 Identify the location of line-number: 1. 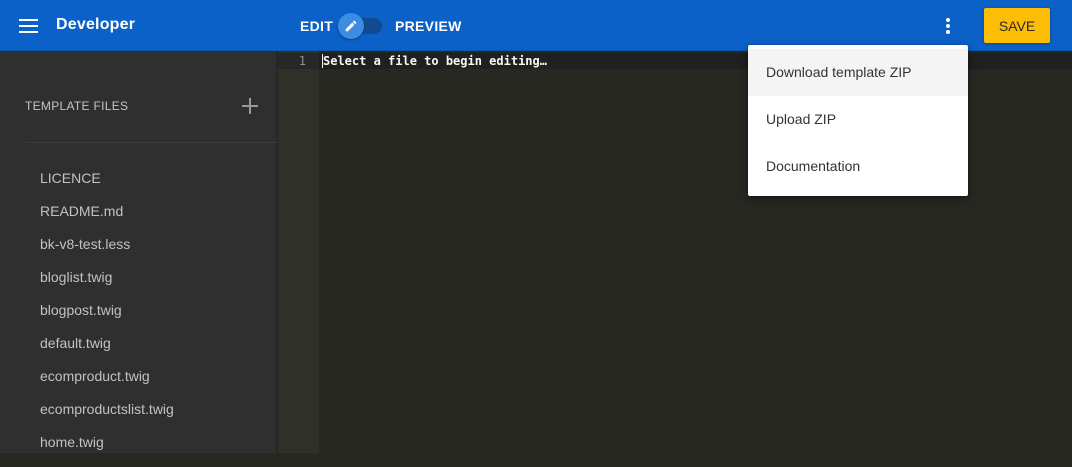
(302, 61).